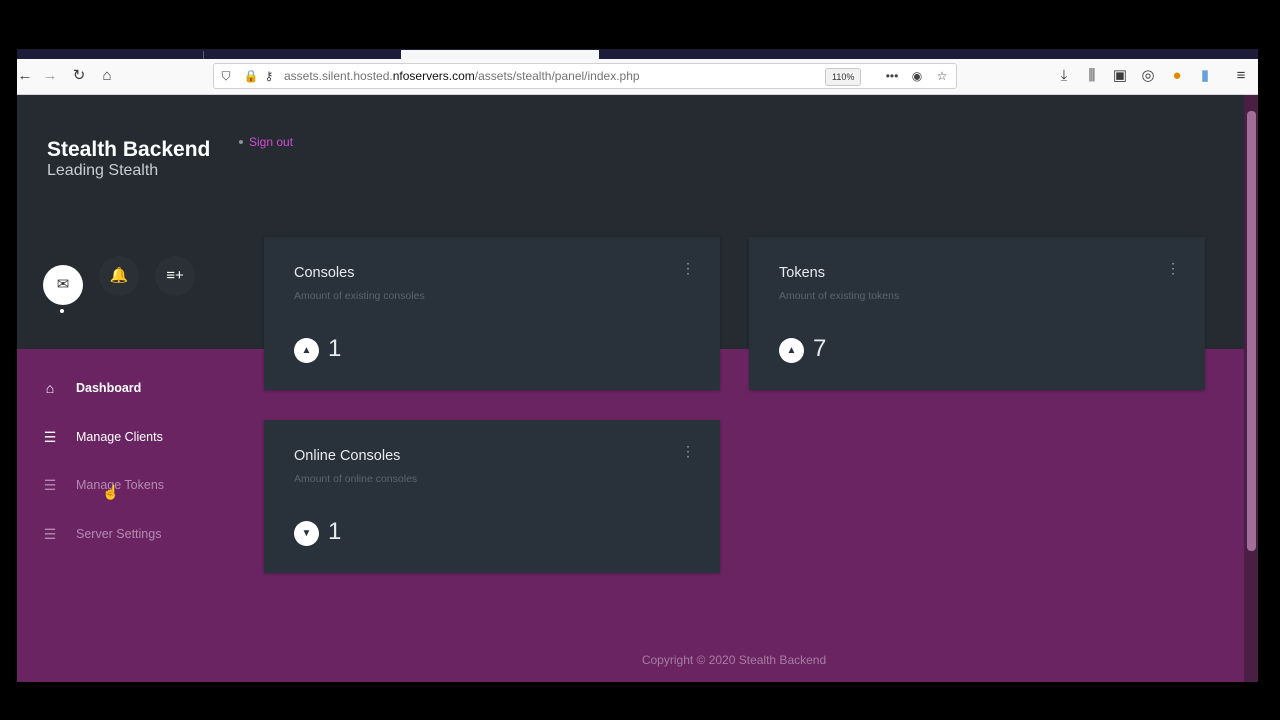 Image resolution: width=1280 pixels, height=720 pixels. I want to click on more-actions-icon: •••, so click(892, 76).